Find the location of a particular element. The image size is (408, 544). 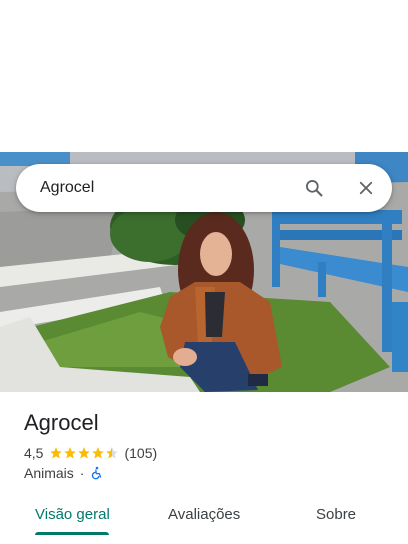

wheelchair-icon is located at coordinates (97, 473).